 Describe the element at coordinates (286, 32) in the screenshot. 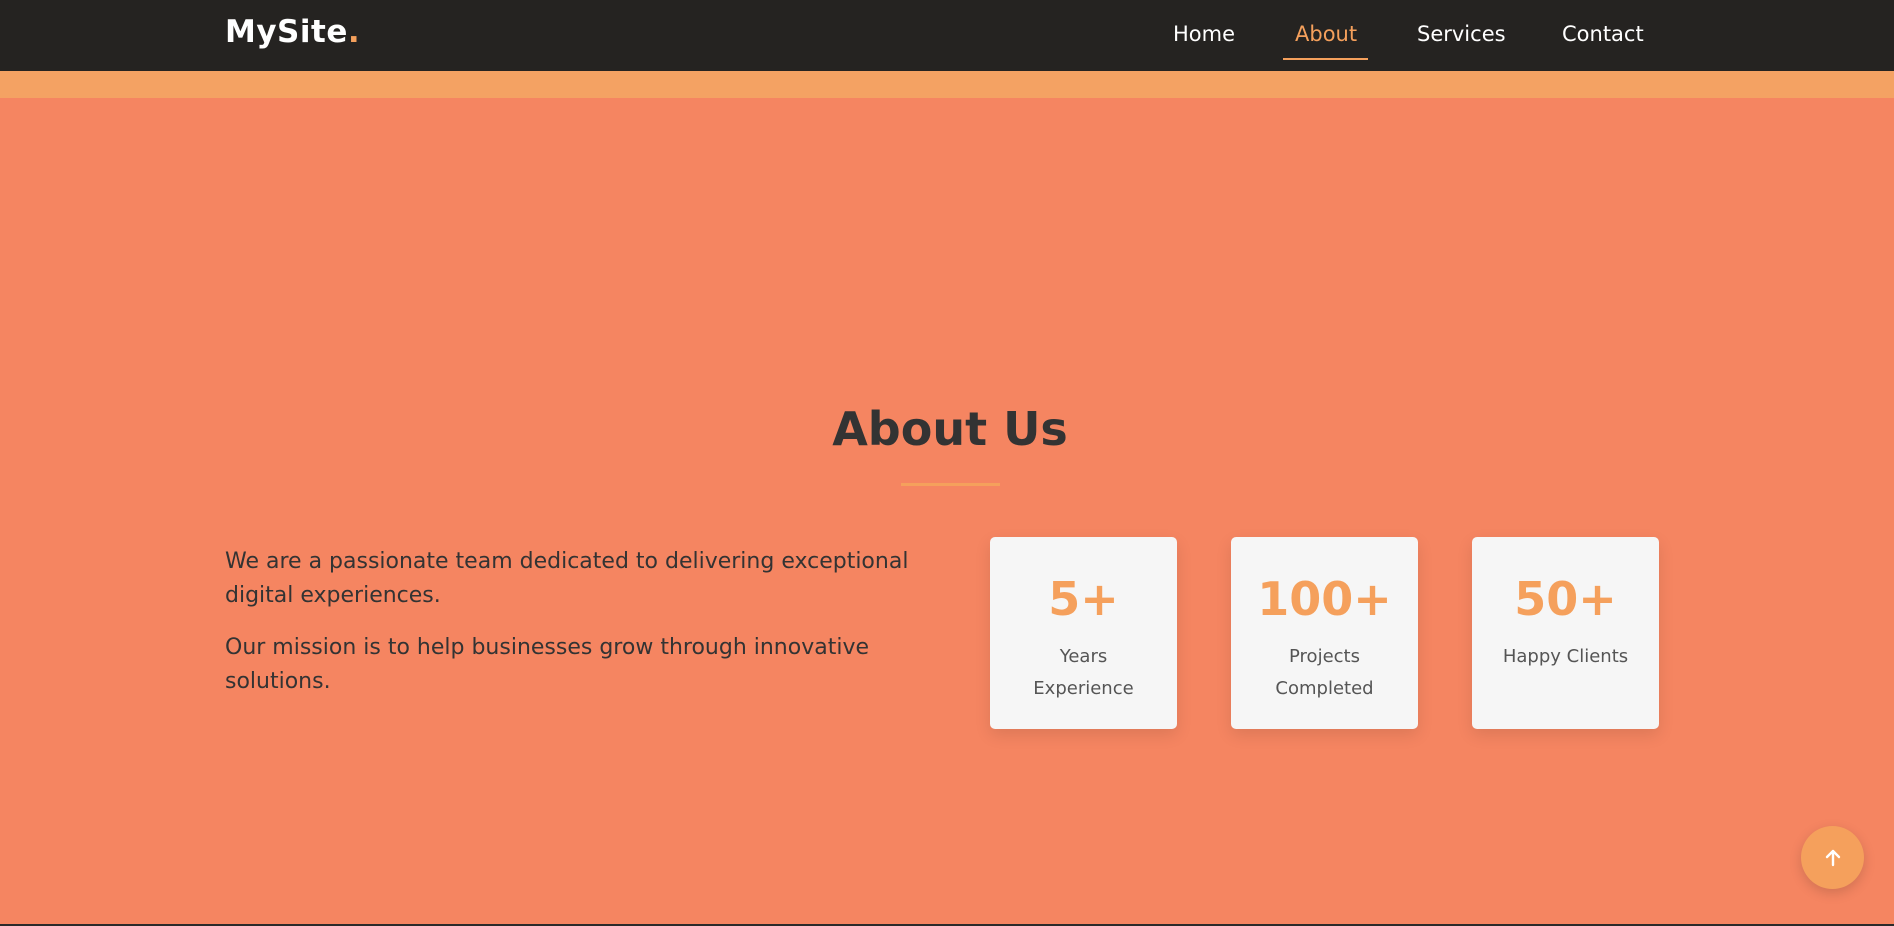

I see `logo-text: MySite` at that location.